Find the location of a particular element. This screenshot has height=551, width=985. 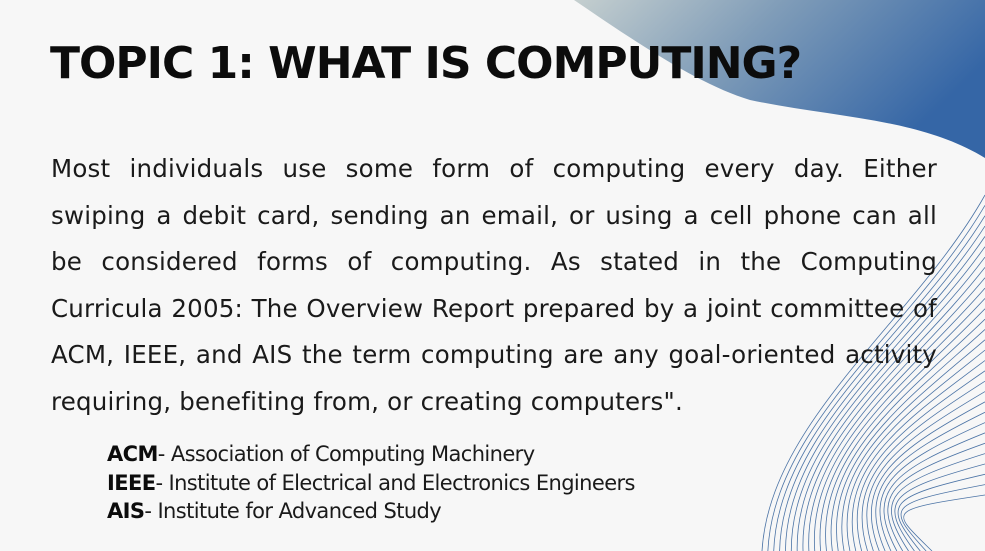

definition-text: - Institute for Advanced Study is located at coordinates (293, 511).